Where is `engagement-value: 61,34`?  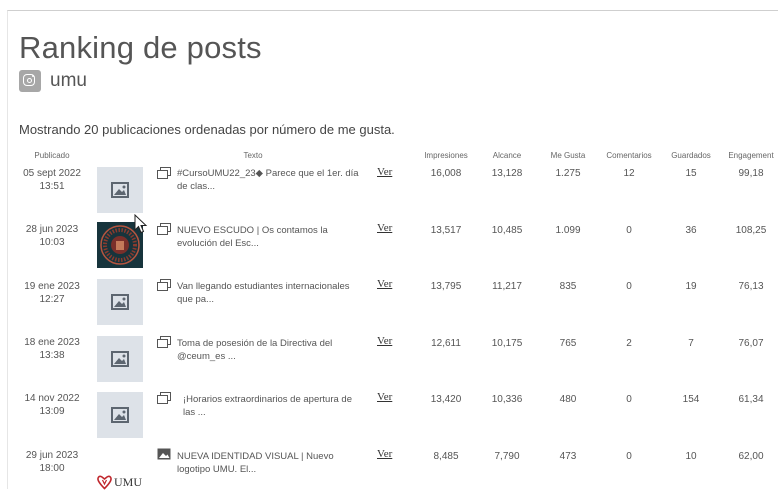 engagement-value: 61,34 is located at coordinates (751, 399).